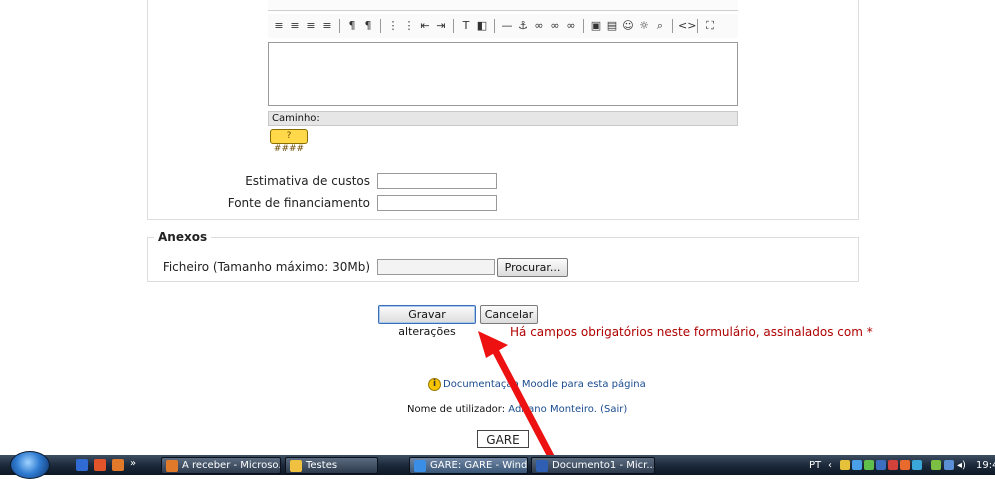  What do you see at coordinates (456, 409) in the screenshot?
I see `user-prefix: Nome de utilizador:` at bounding box center [456, 409].